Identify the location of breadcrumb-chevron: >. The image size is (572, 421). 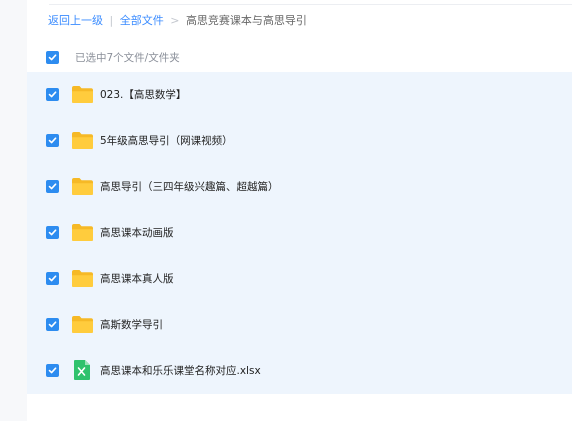
(175, 20).